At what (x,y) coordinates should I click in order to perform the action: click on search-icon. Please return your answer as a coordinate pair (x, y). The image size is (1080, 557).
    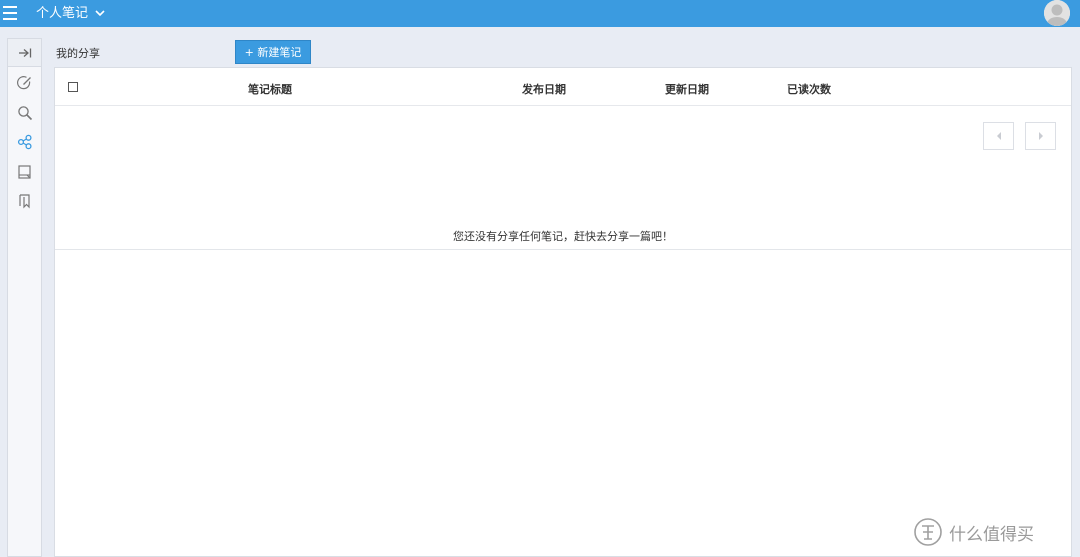
    Looking at the image, I should click on (24, 113).